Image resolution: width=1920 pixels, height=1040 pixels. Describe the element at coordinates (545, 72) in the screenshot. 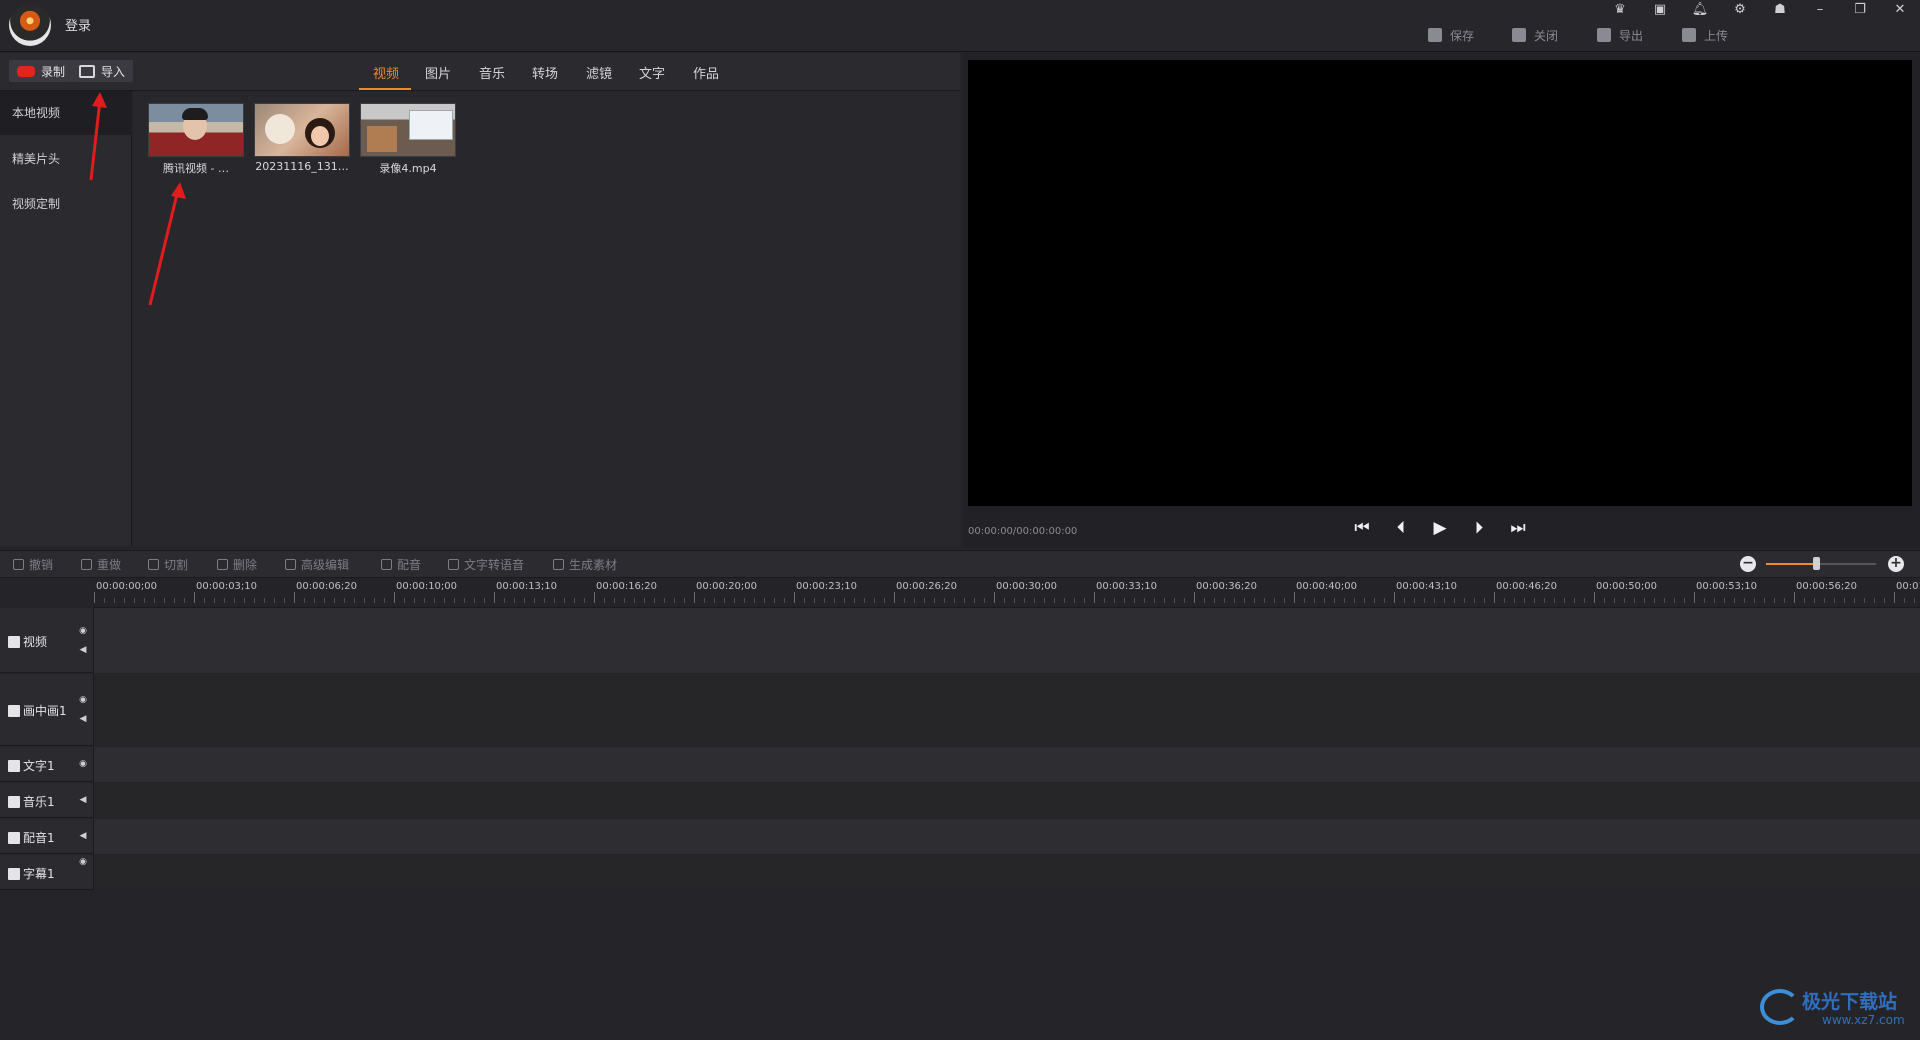

I see `tab-transition: 转场` at that location.